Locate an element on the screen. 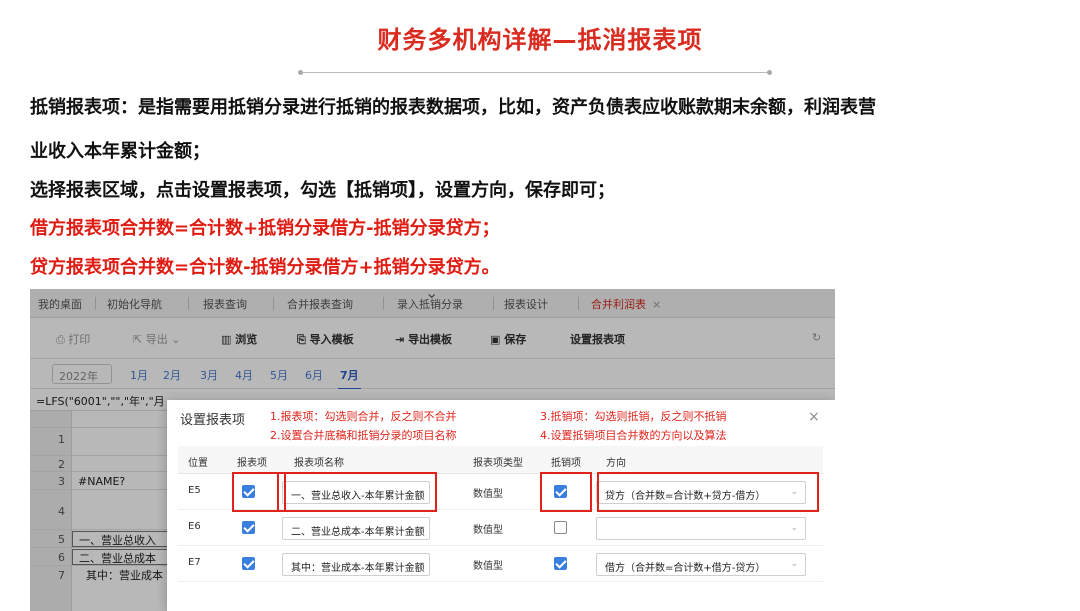 This screenshot has height=611, width=1080. report-item-name-input: 其中：营业成本-本年累计金额 is located at coordinates (356, 564).